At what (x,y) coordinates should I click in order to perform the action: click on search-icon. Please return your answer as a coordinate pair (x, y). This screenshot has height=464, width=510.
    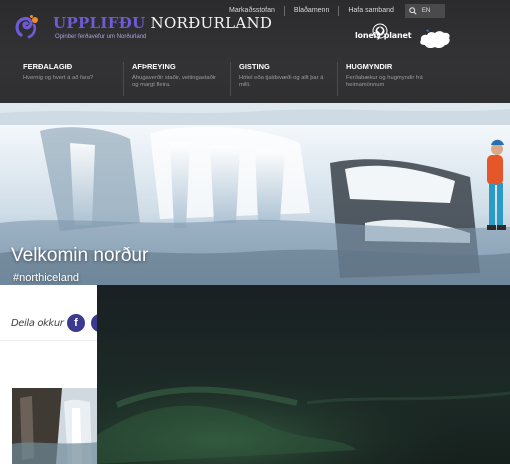
    Looking at the image, I should click on (413, 11).